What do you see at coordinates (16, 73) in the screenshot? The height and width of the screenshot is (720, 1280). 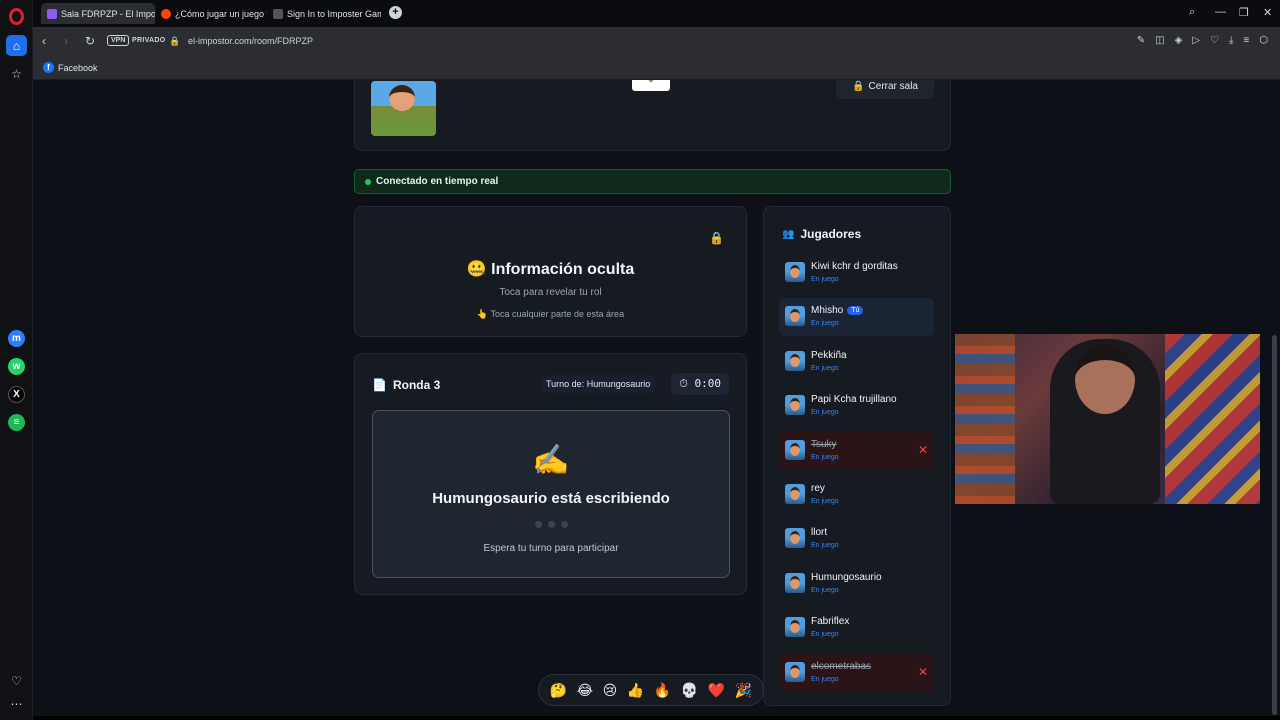 I see `star-icon: ☆` at bounding box center [16, 73].